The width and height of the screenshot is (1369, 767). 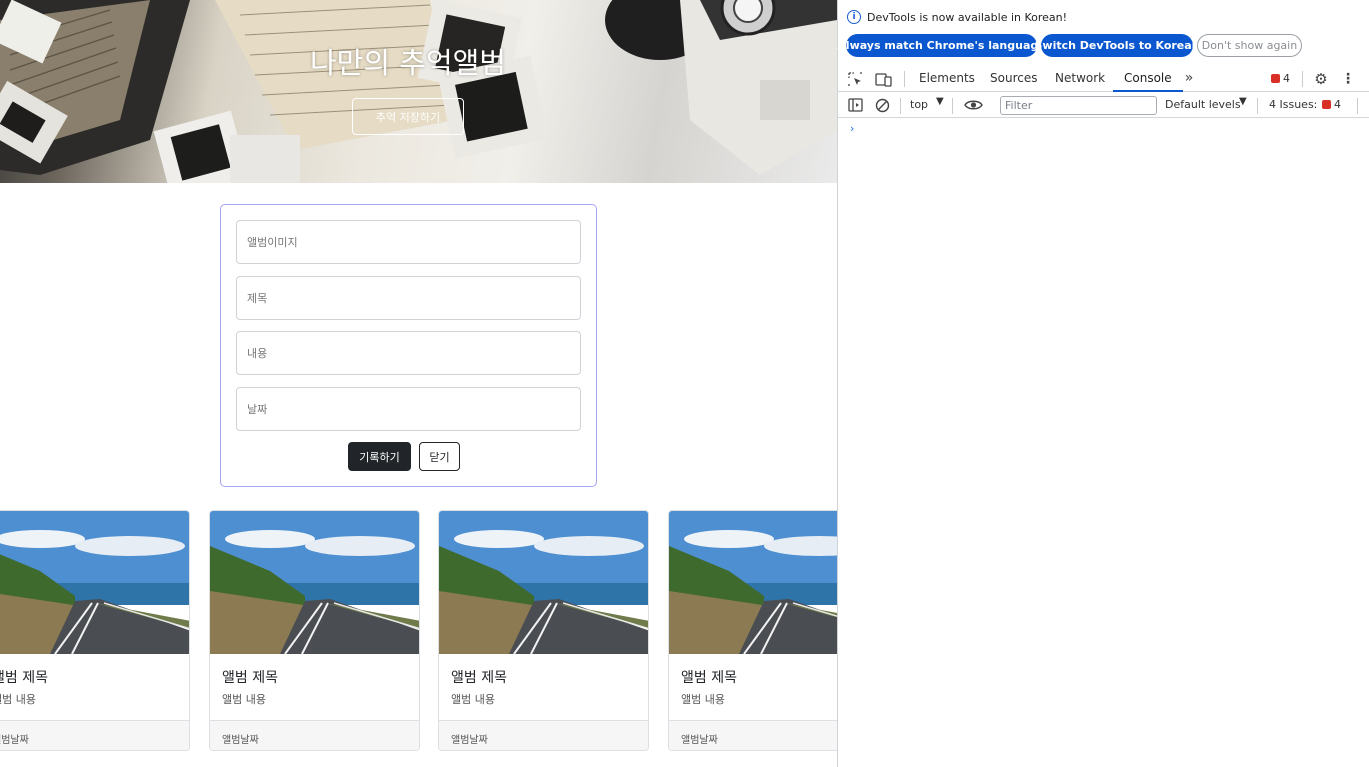 I want to click on console-prompt-icon: ›, so click(x=852, y=128).